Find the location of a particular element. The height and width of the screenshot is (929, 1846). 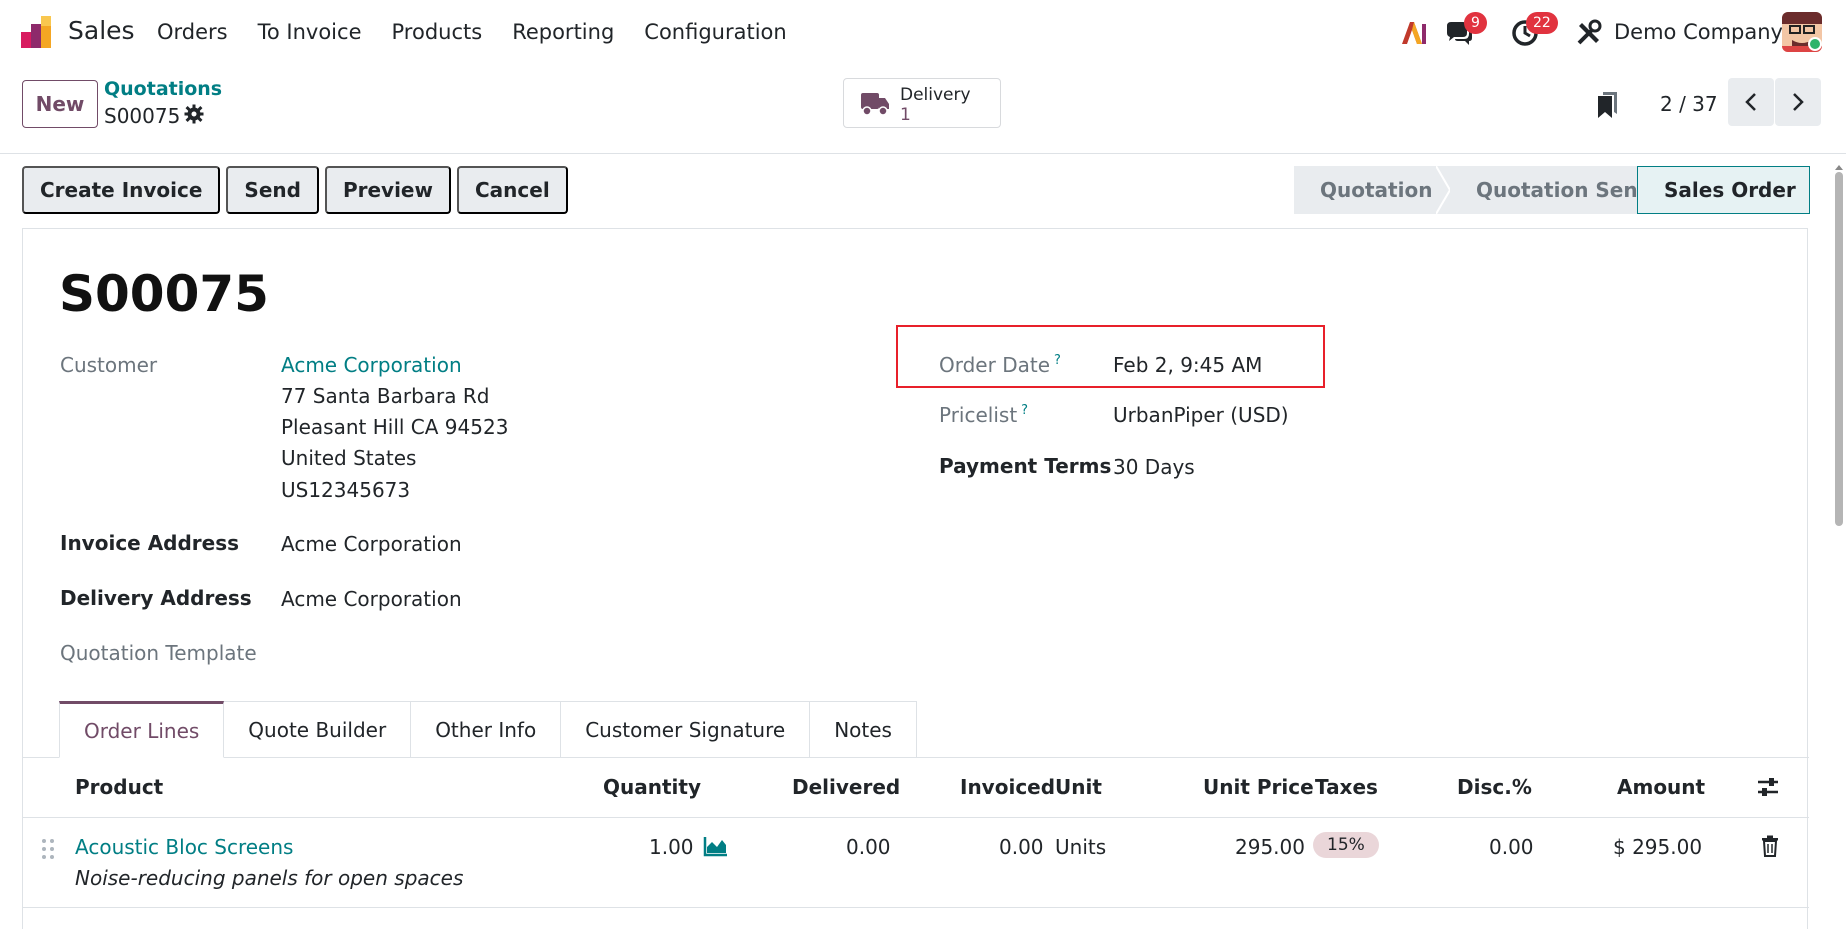

stage-sales-order-label: Sales Order is located at coordinates (1730, 190).